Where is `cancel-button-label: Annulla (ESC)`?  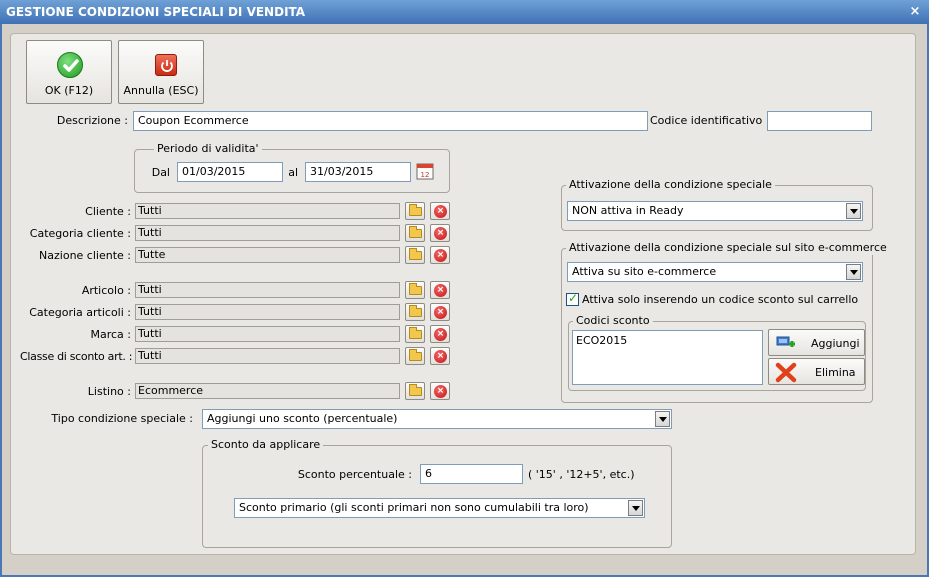
cancel-button-label: Annulla (ESC) is located at coordinates (161, 90).